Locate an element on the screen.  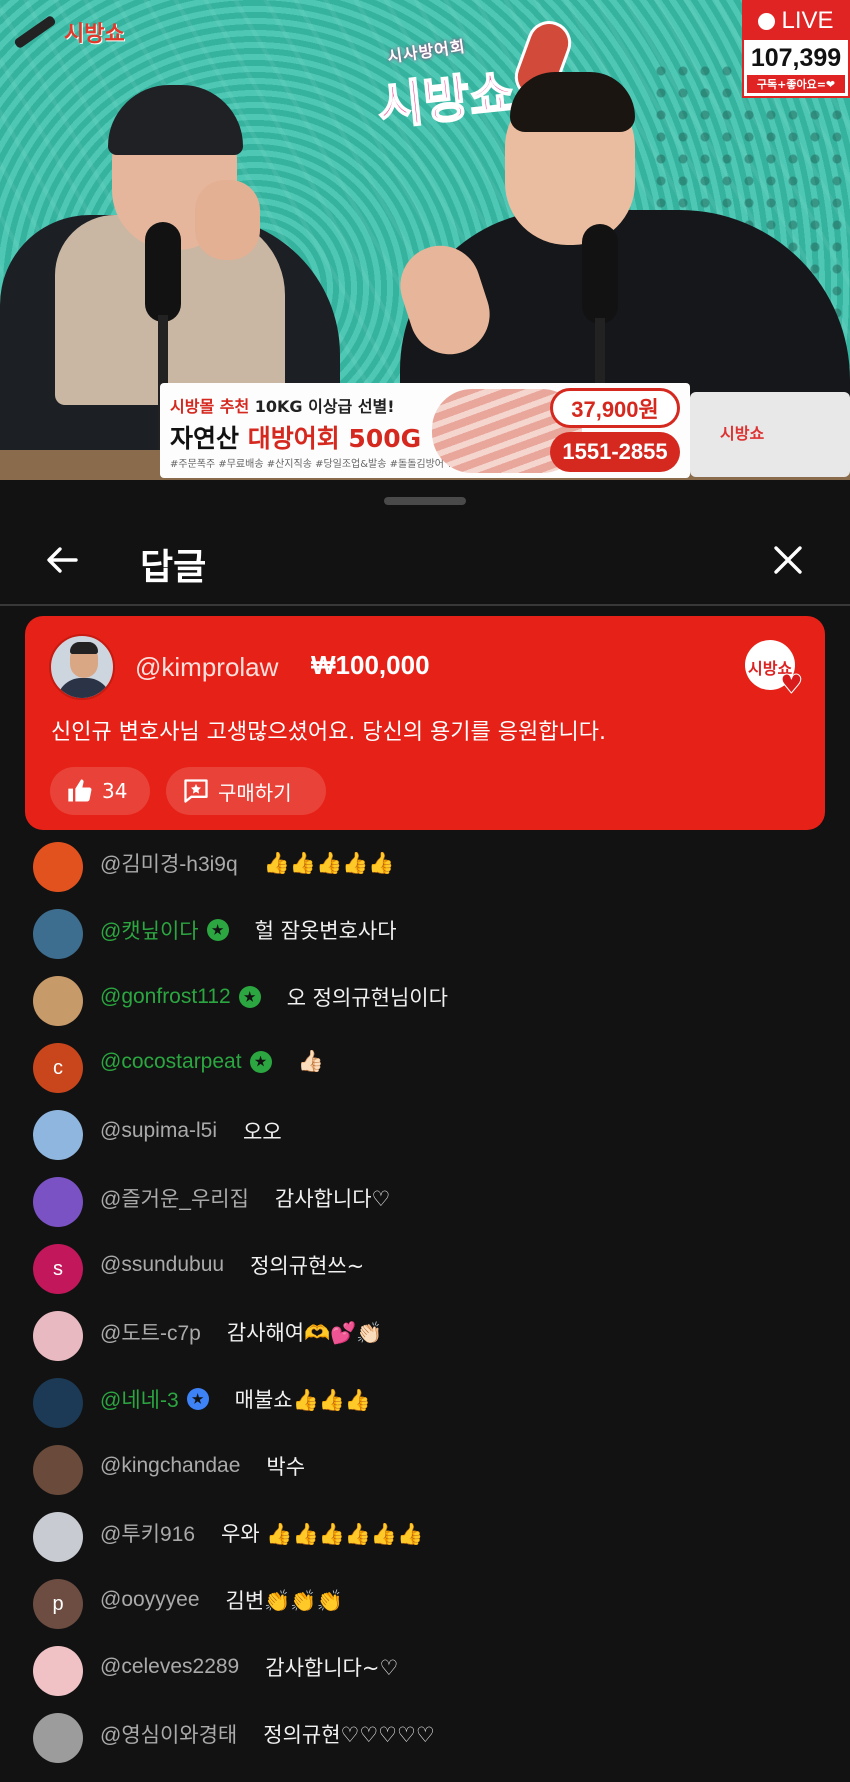
comment-line: @kingchandae 박수 is located at coordinates (202, 1466).